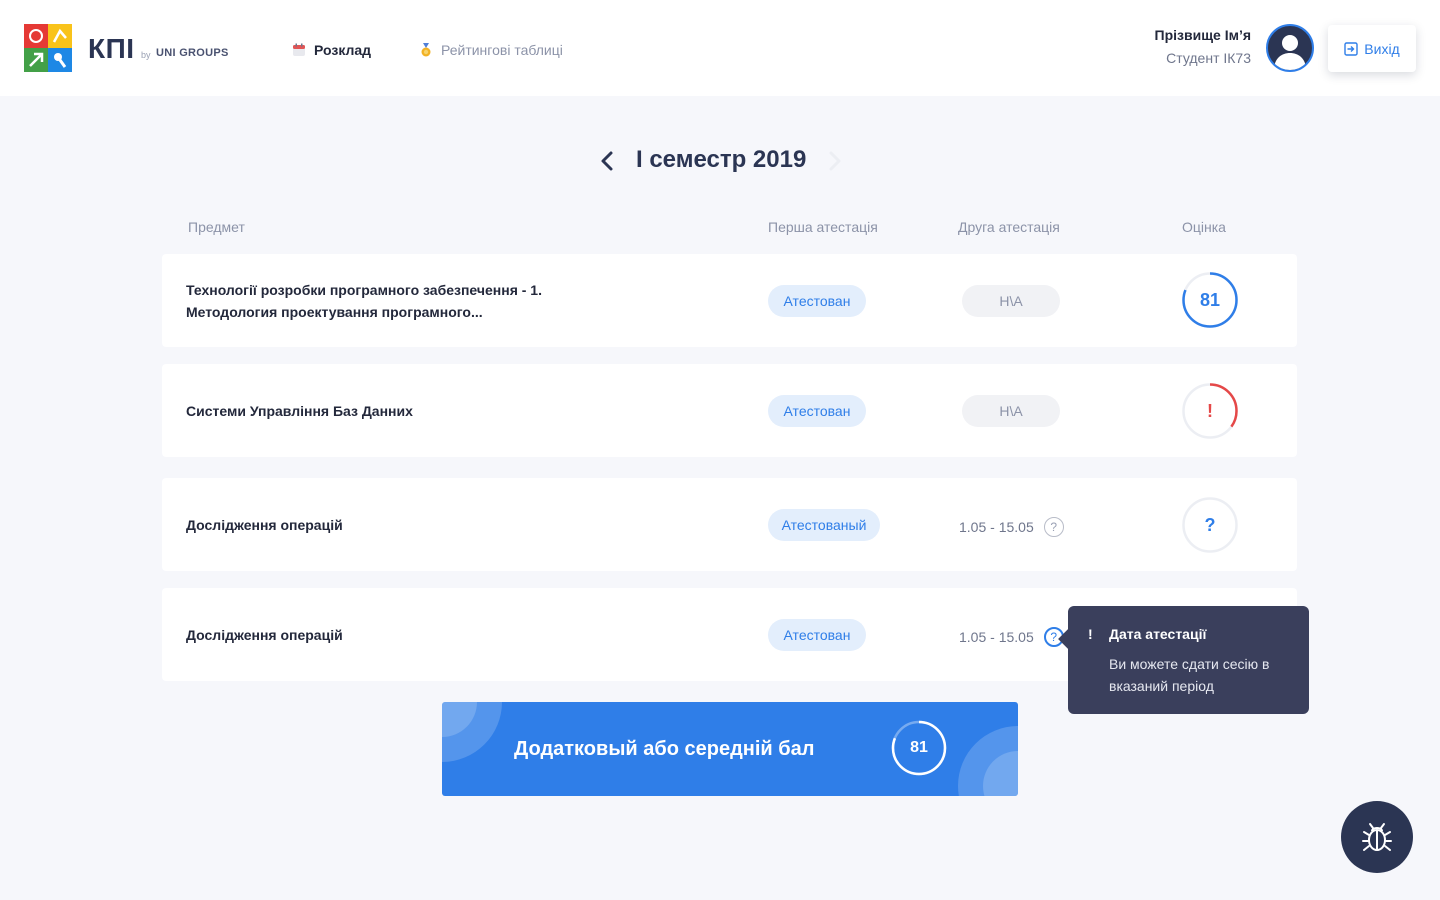  What do you see at coordinates (146, 55) in the screenshot?
I see `logo-by-text: by` at bounding box center [146, 55].